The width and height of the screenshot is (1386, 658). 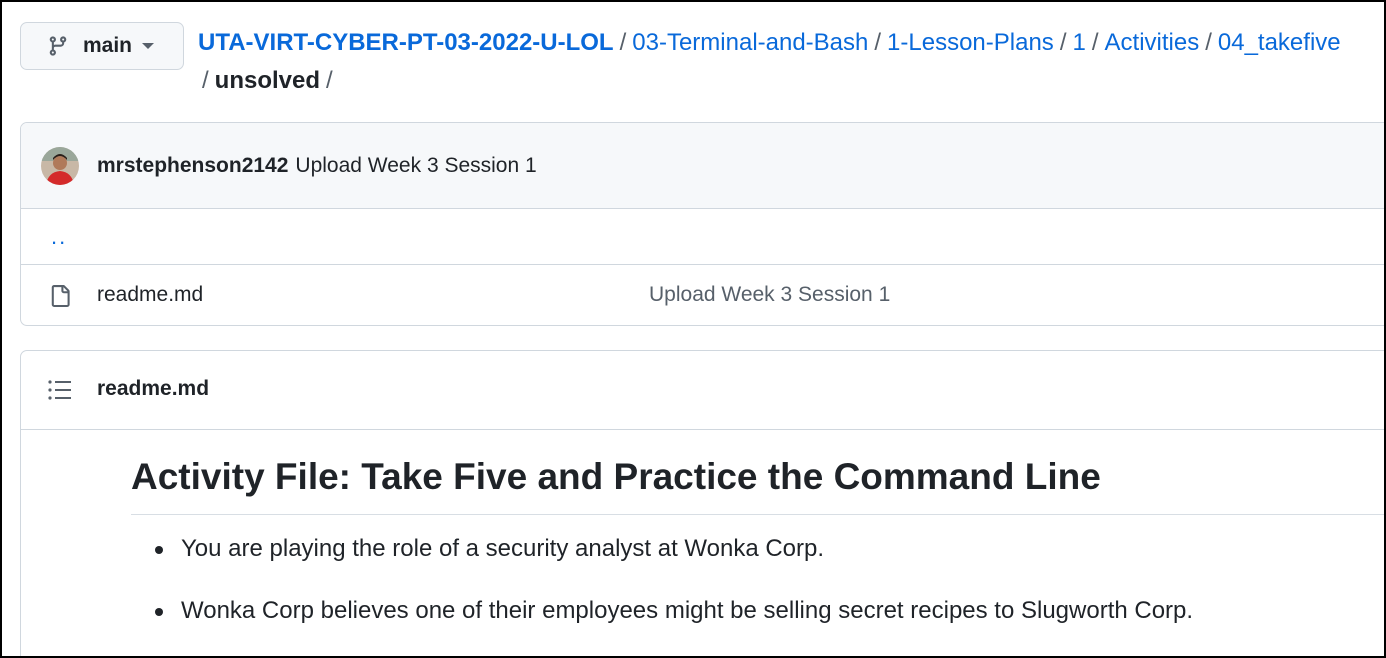 I want to click on chevron-down-icon, so click(x=148, y=46).